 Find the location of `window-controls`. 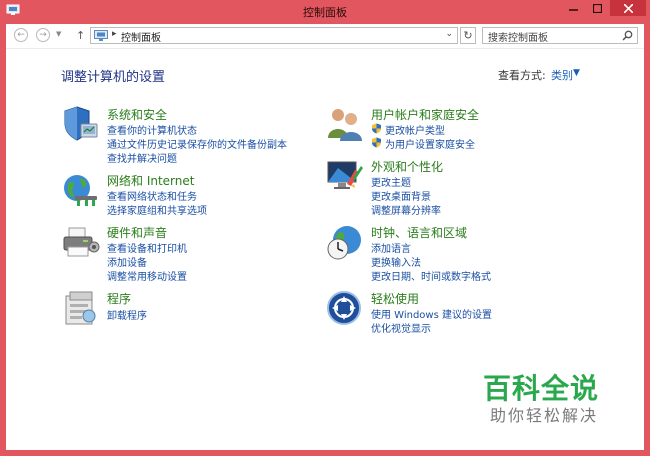

window-controls is located at coordinates (604, 8).